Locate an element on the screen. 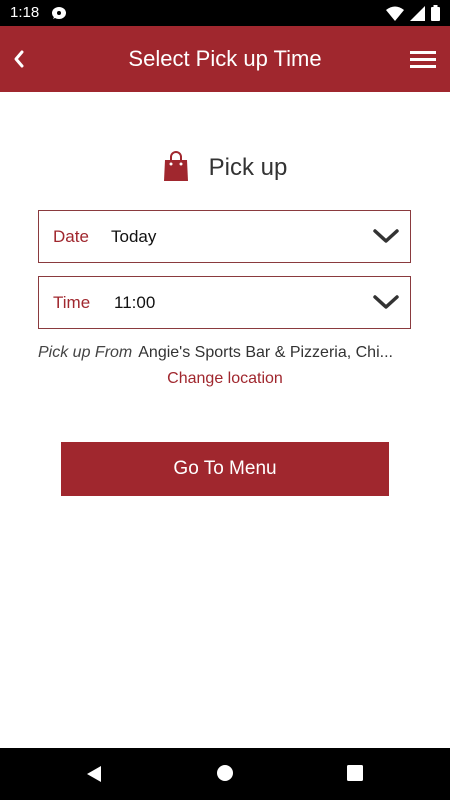 The width and height of the screenshot is (450, 800). signal-icon is located at coordinates (417, 15).